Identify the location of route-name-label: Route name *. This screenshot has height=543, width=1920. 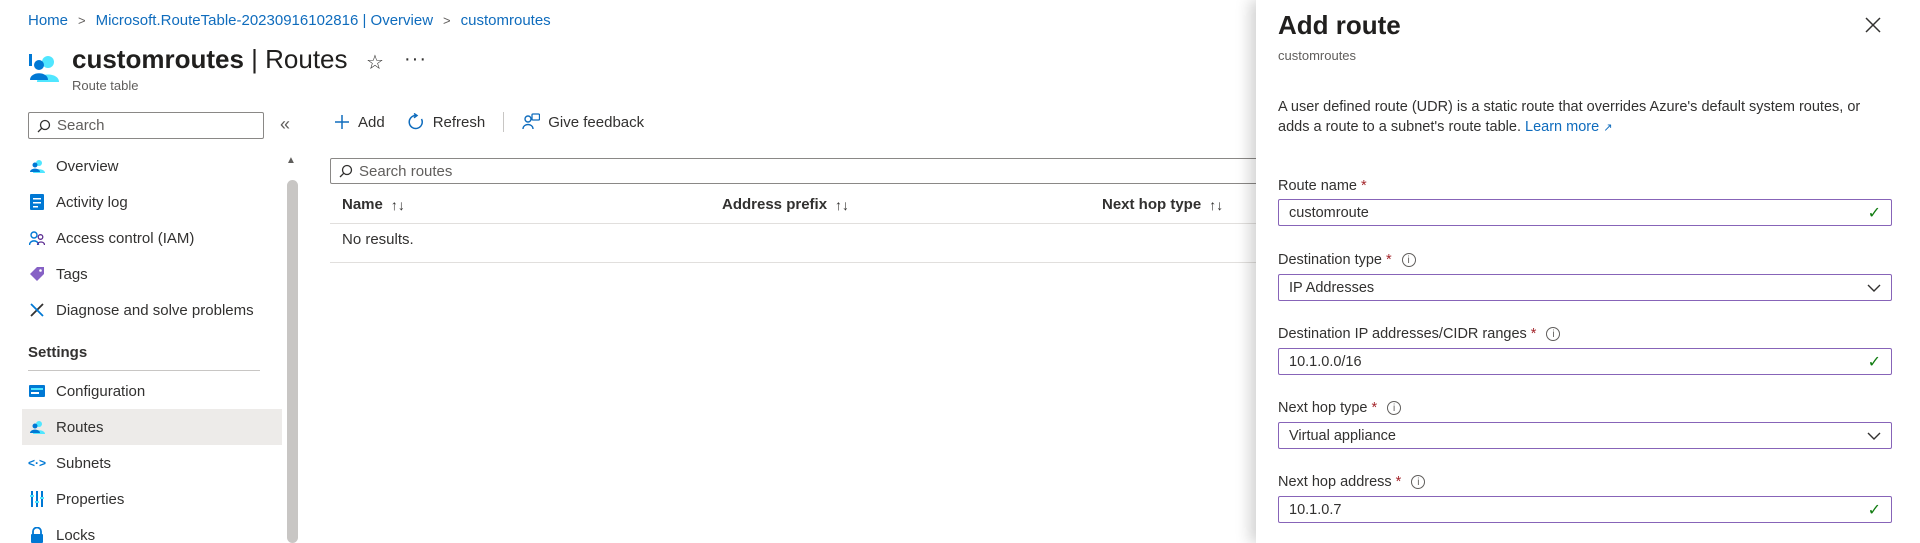
(1322, 186).